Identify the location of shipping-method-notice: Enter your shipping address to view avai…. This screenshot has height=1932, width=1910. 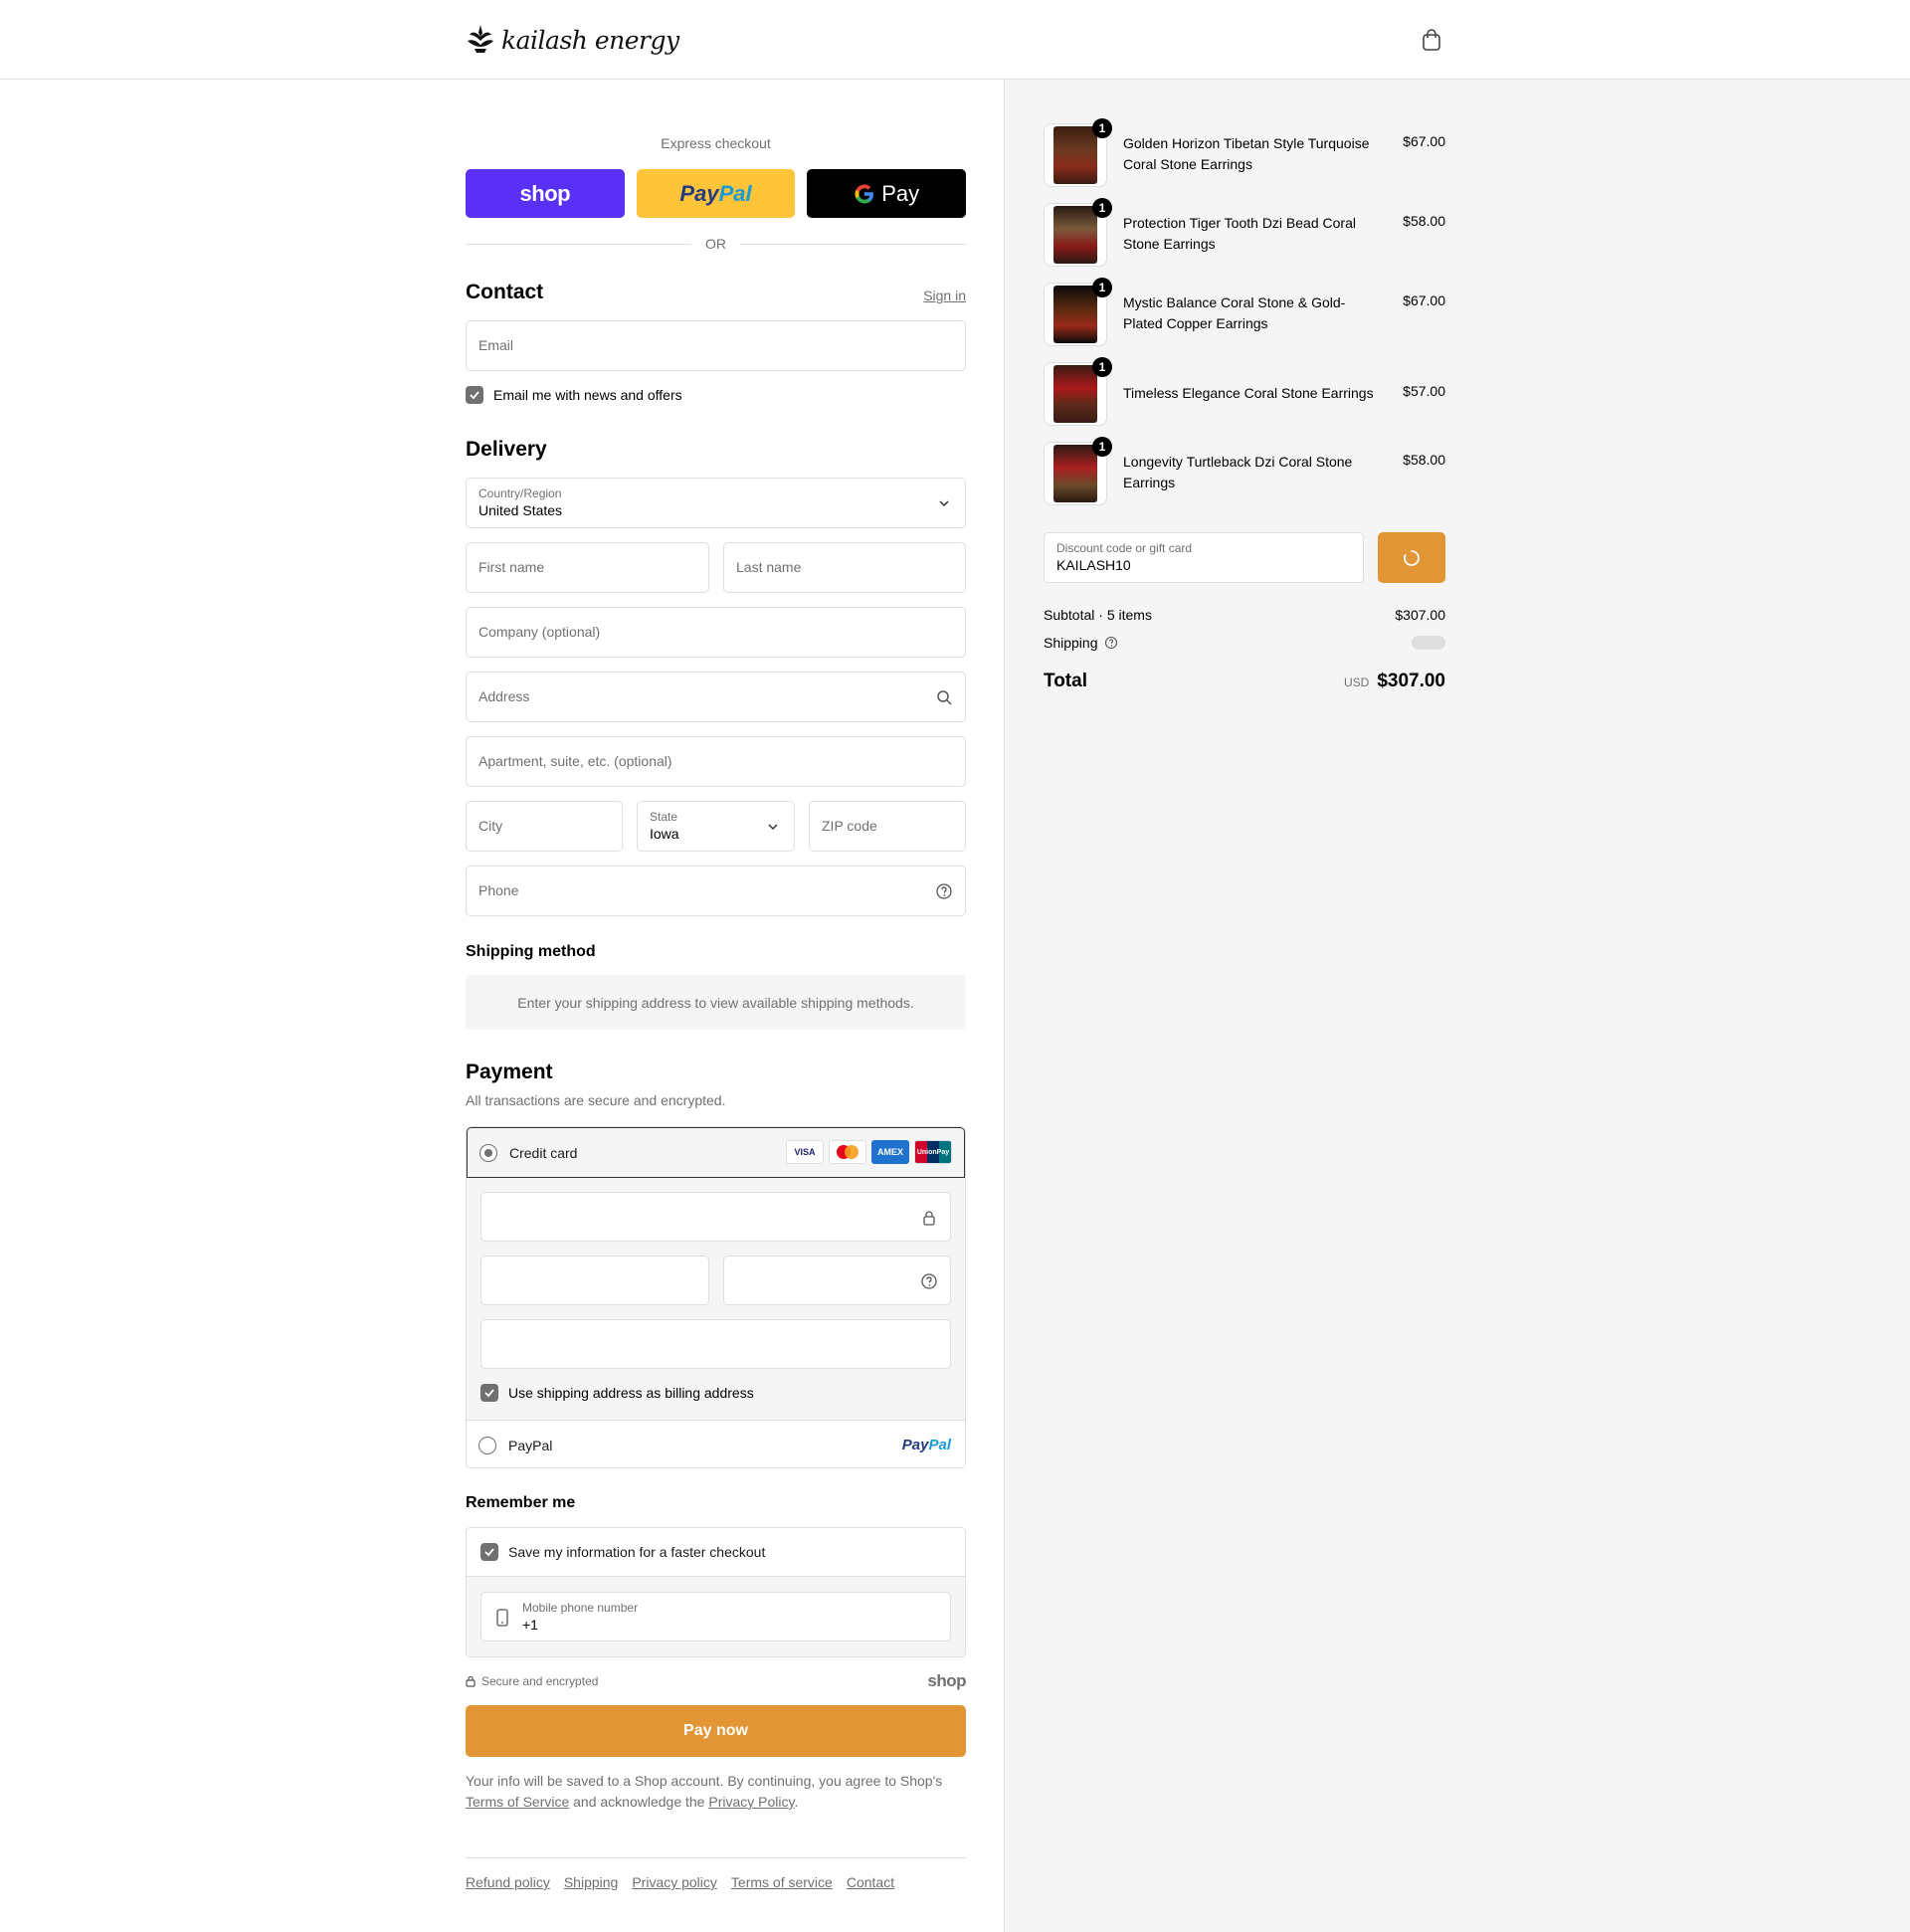
(716, 1002).